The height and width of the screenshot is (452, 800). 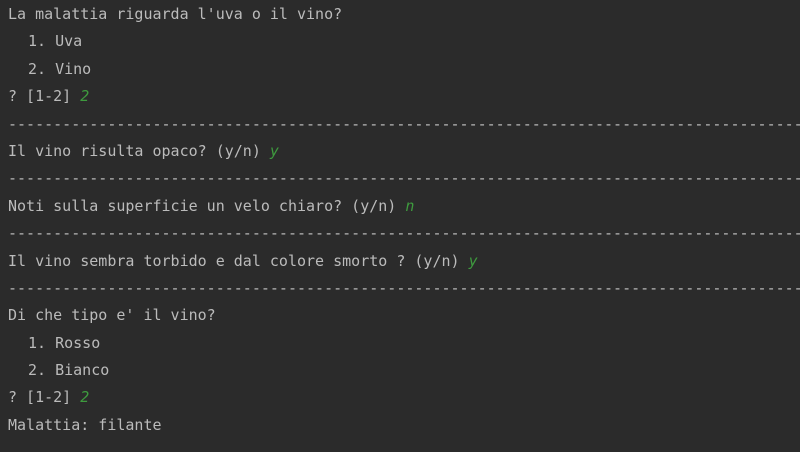 What do you see at coordinates (112, 315) in the screenshot?
I see `question-text: Di che tipo e' il vino?` at bounding box center [112, 315].